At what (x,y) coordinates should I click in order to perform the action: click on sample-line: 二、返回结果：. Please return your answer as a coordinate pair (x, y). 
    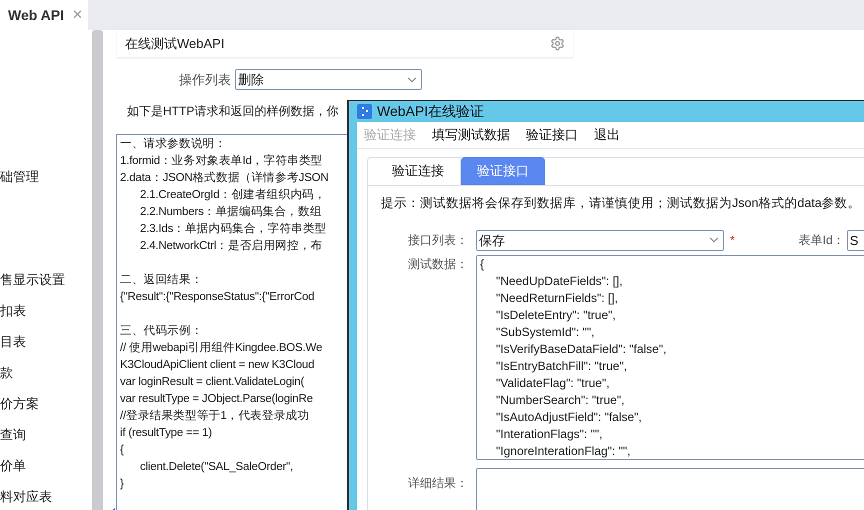
    Looking at the image, I should click on (161, 280).